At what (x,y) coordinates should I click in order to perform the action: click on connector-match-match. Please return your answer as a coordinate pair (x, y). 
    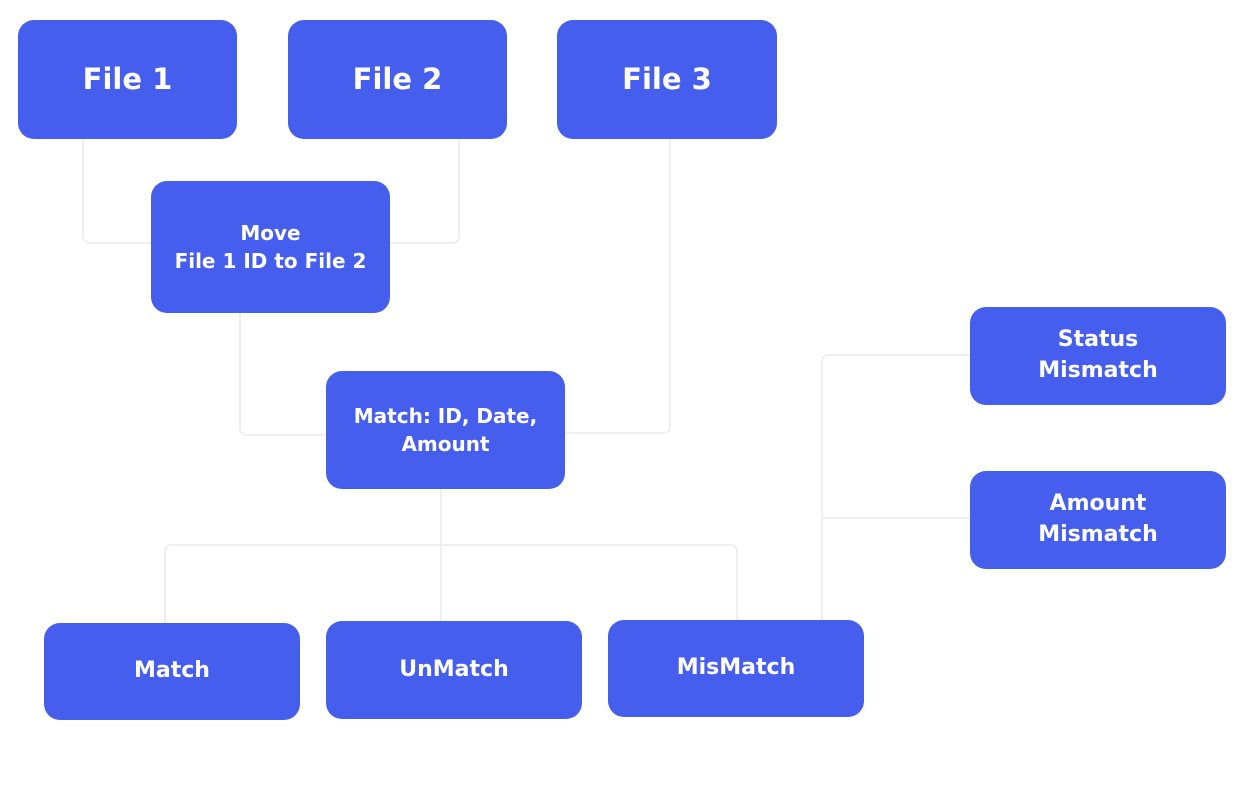
    Looking at the image, I should click on (302, 583).